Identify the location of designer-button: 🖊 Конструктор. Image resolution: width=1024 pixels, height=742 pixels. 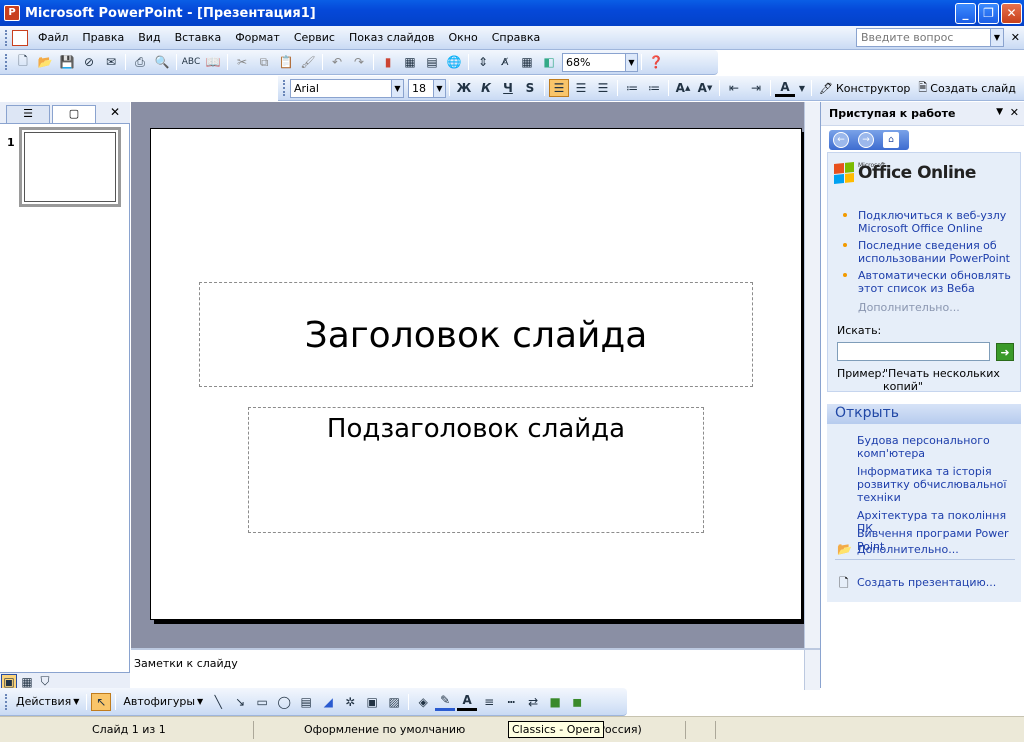
(864, 88).